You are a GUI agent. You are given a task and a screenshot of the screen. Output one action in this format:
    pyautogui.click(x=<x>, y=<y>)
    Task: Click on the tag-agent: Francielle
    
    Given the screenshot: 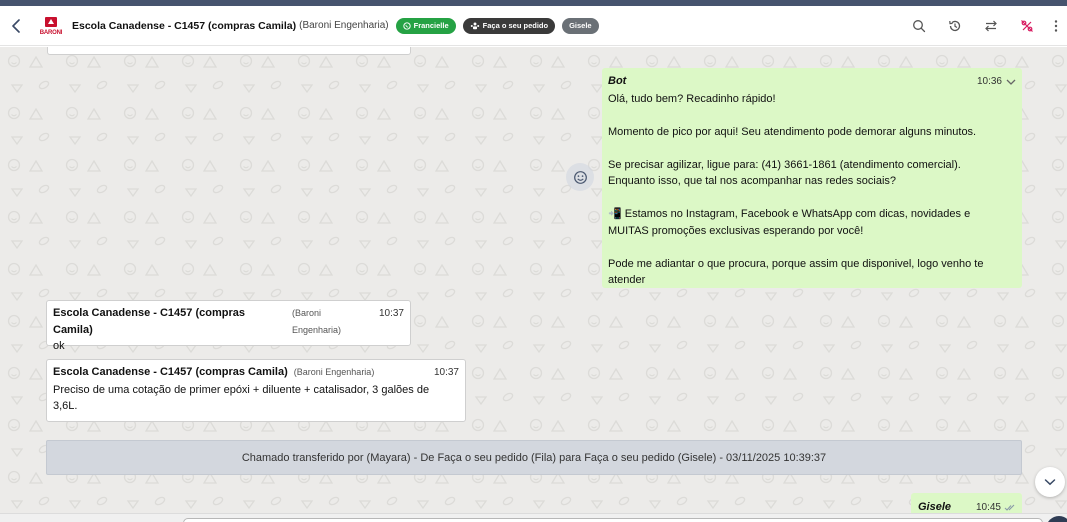 What is the action you would take?
    pyautogui.click(x=425, y=25)
    